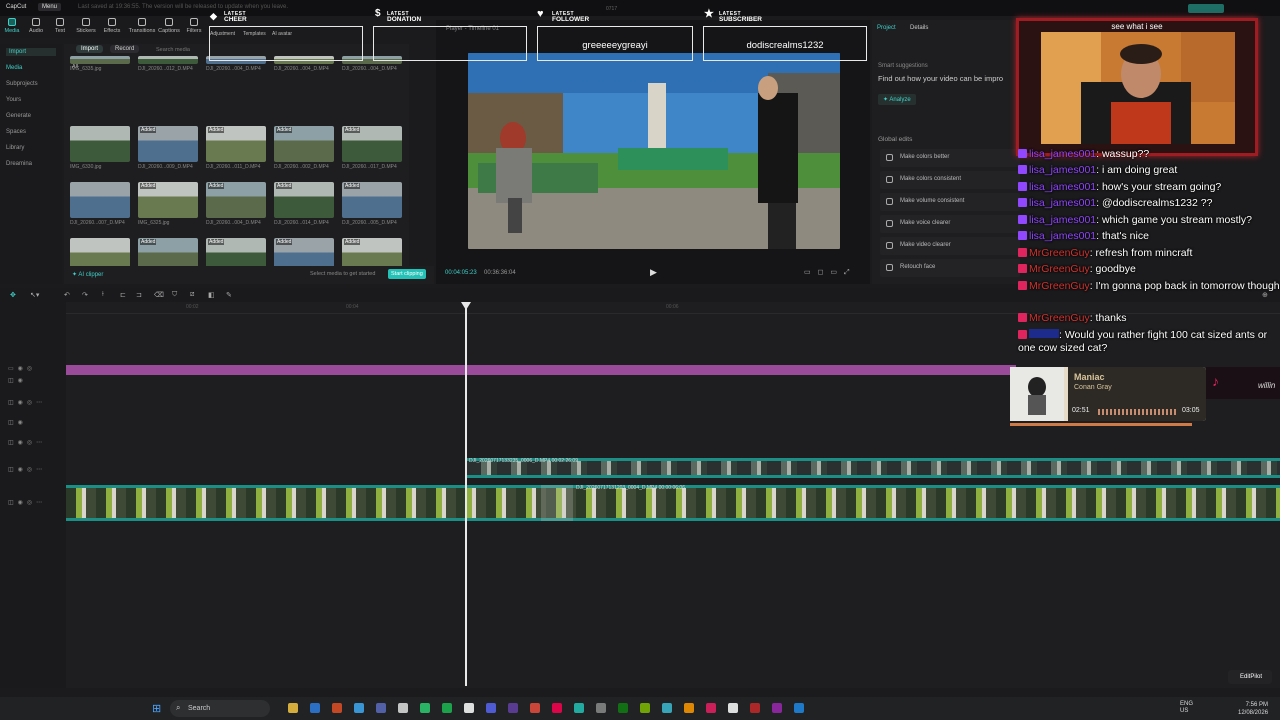  Describe the element at coordinates (1059, 286) in the screenshot. I see `chat-username: MrGreenGuy` at that location.